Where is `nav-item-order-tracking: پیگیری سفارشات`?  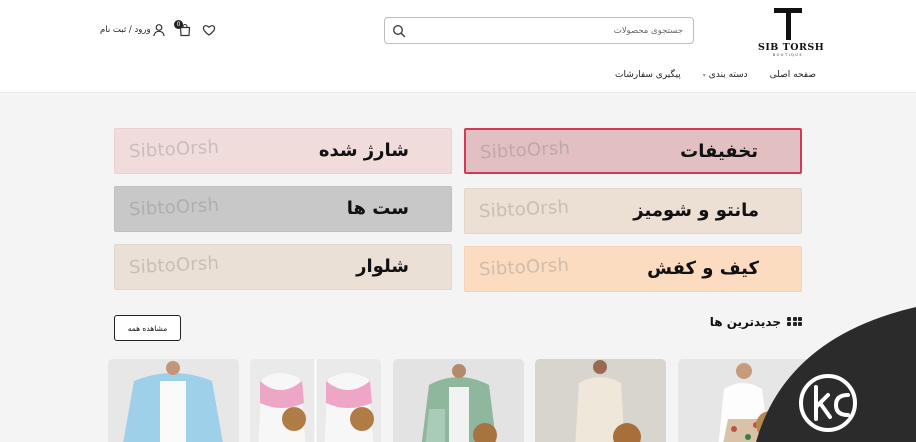
nav-item-order-tracking: پیگیری سفارشات is located at coordinates (648, 75).